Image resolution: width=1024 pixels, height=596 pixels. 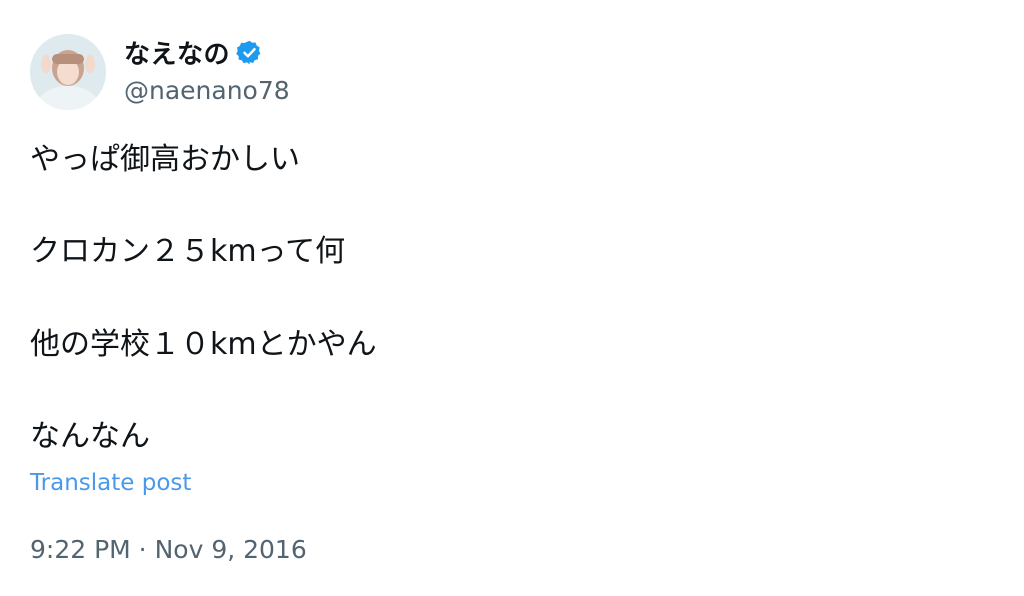 What do you see at coordinates (165, 159) in the screenshot?
I see `tweet-text-line: やっぱ御高おかしい` at bounding box center [165, 159].